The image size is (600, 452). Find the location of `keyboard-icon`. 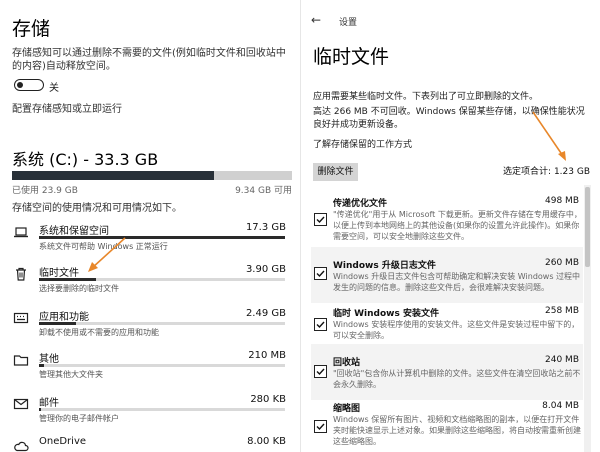

keyboard-icon is located at coordinates (21, 318).